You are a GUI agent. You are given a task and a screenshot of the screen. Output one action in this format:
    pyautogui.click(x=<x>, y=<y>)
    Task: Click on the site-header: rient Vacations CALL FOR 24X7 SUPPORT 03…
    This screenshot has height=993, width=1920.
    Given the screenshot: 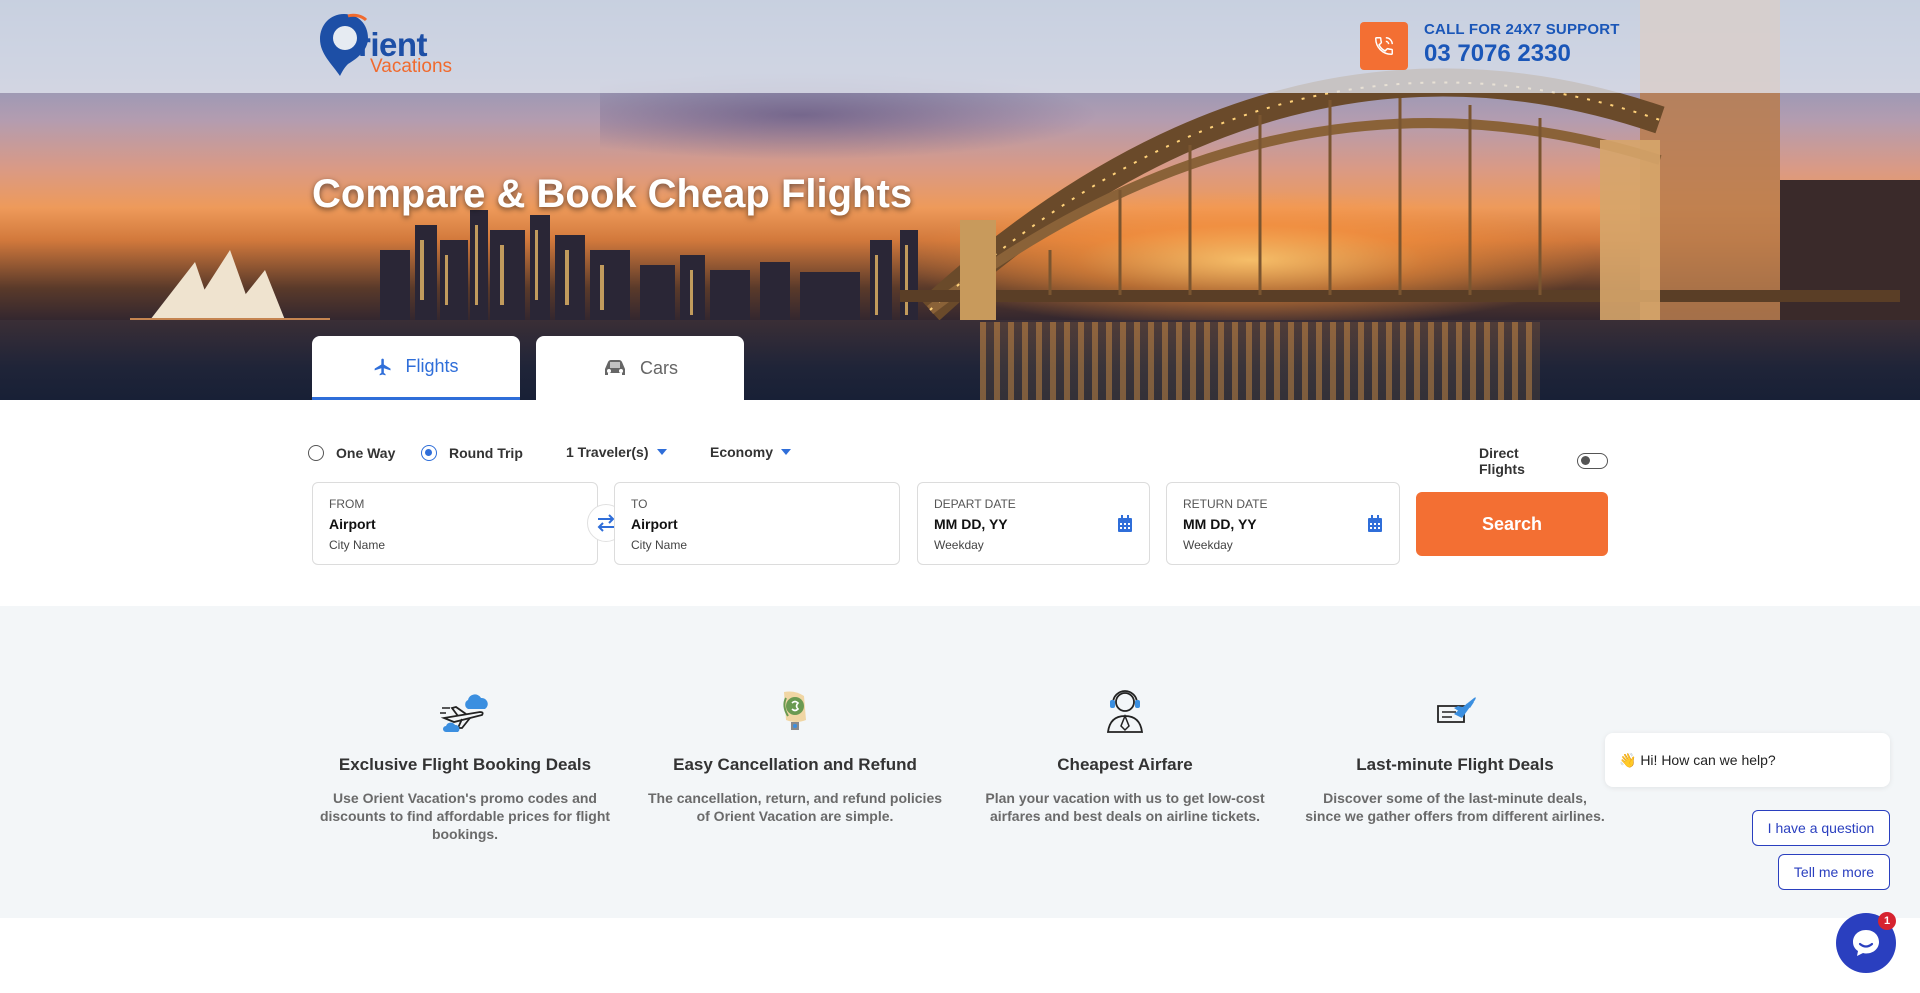 What is the action you would take?
    pyautogui.click(x=960, y=46)
    